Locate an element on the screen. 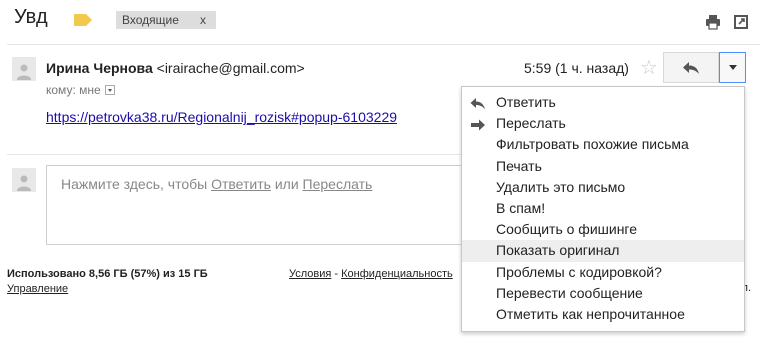 The image size is (760, 360). menu-item-label: Удалить это письмо is located at coordinates (561, 186).